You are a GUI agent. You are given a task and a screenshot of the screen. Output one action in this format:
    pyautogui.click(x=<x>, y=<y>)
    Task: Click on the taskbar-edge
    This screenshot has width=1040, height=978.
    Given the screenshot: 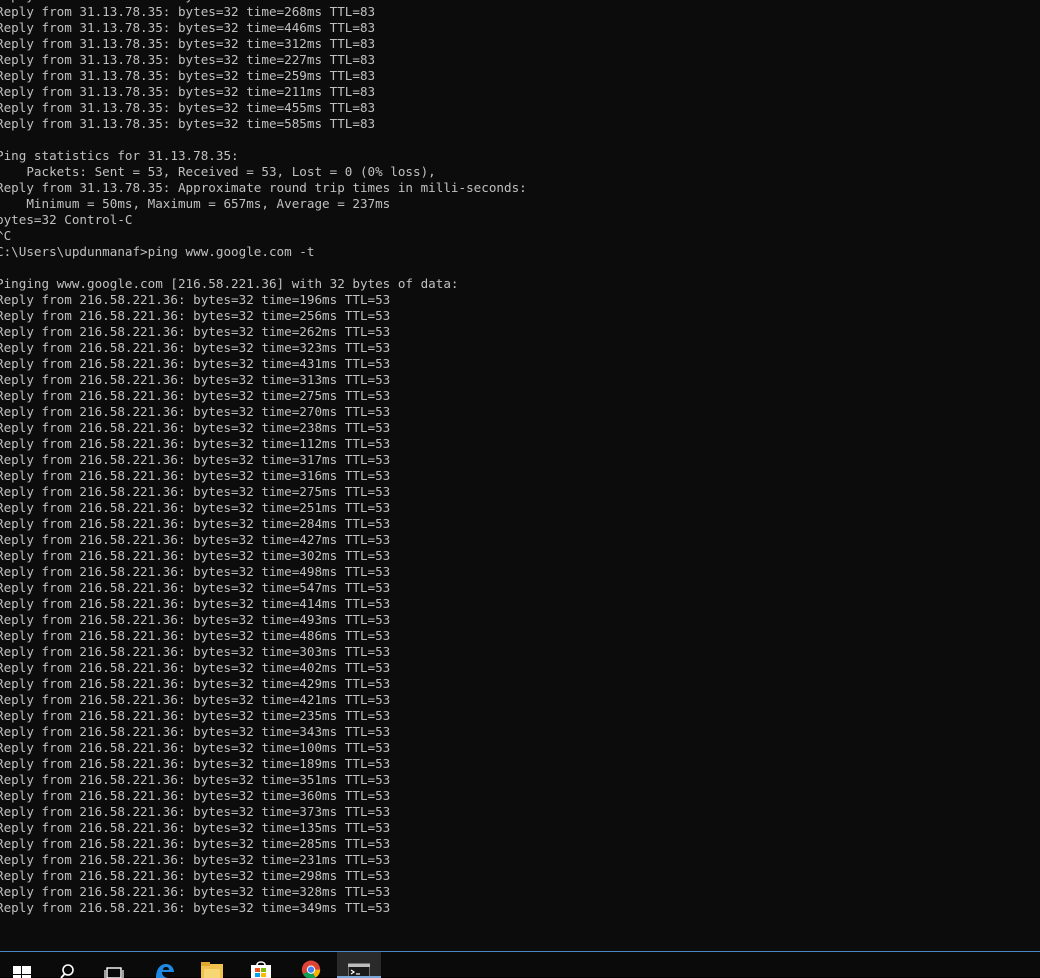 What is the action you would take?
    pyautogui.click(x=164, y=965)
    